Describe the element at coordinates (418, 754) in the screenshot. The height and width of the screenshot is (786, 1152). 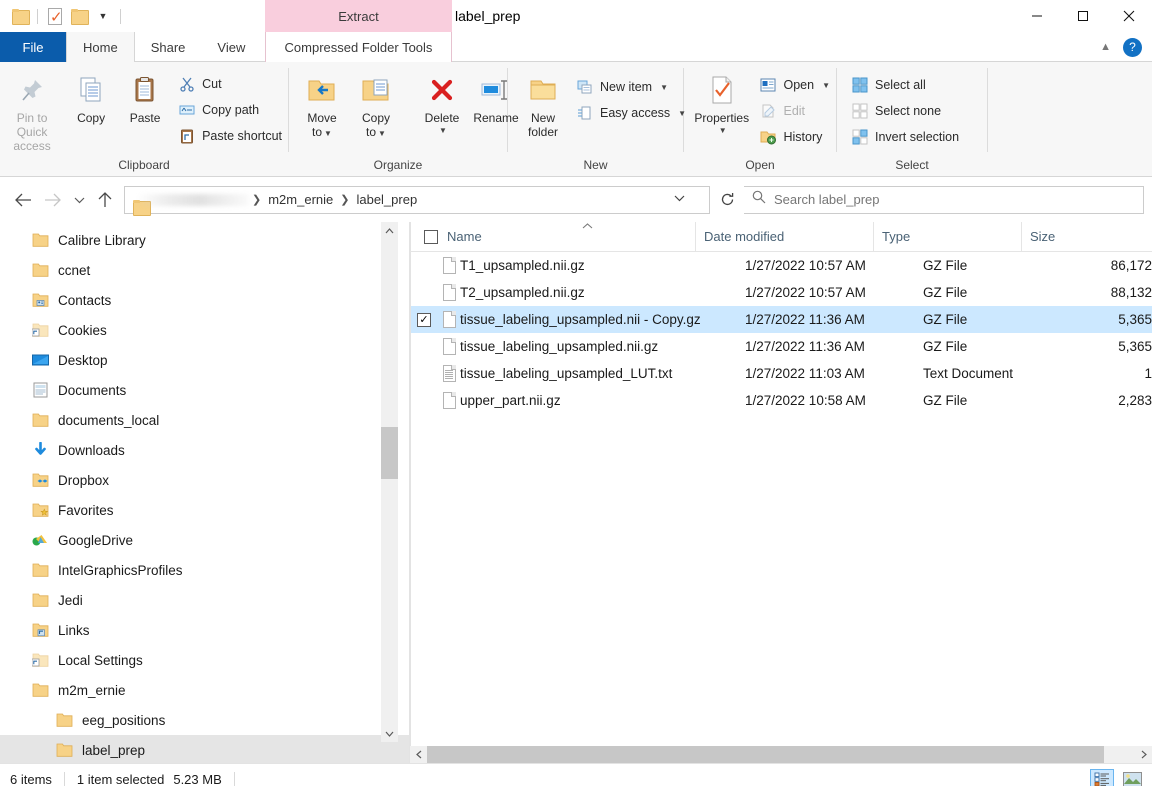
I see `hscroll-left-chevron-left-icon` at that location.